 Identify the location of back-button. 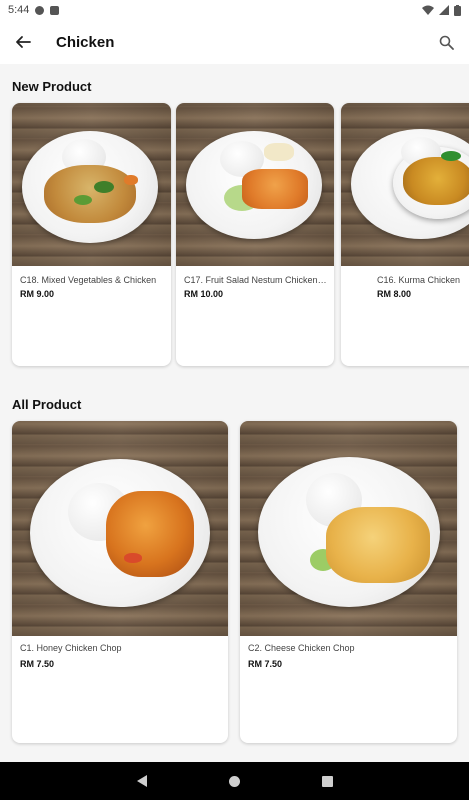
(23, 42).